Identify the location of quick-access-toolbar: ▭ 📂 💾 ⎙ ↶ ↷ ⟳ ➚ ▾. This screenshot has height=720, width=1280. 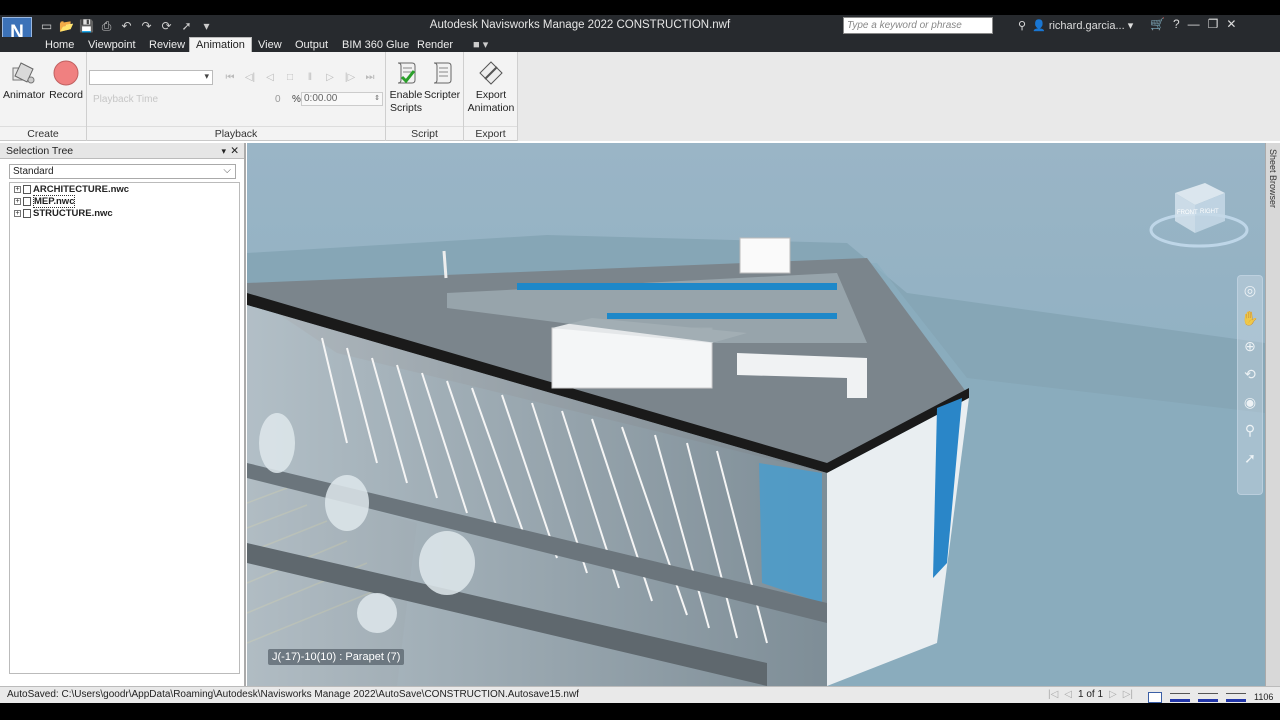
(126, 26).